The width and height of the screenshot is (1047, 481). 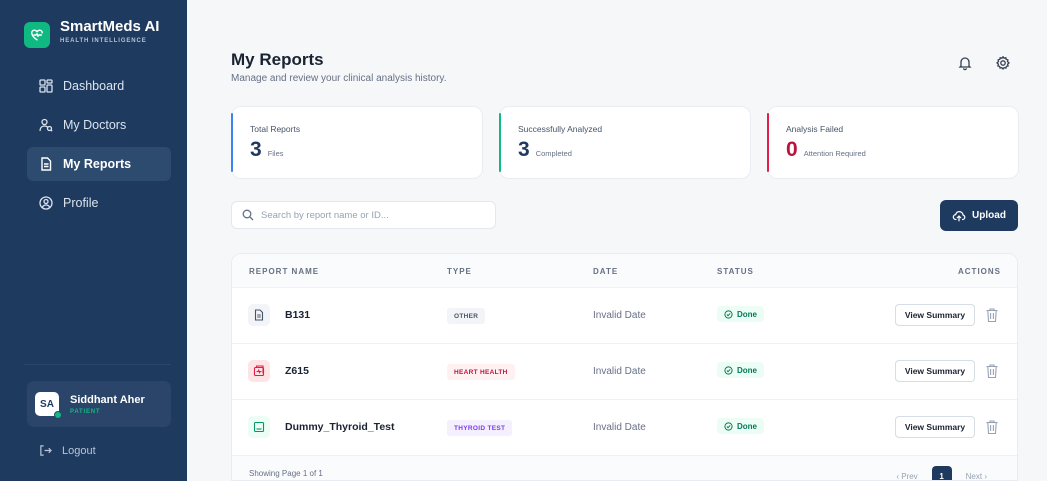 I want to click on avatar-initials: SA, so click(x=47, y=404).